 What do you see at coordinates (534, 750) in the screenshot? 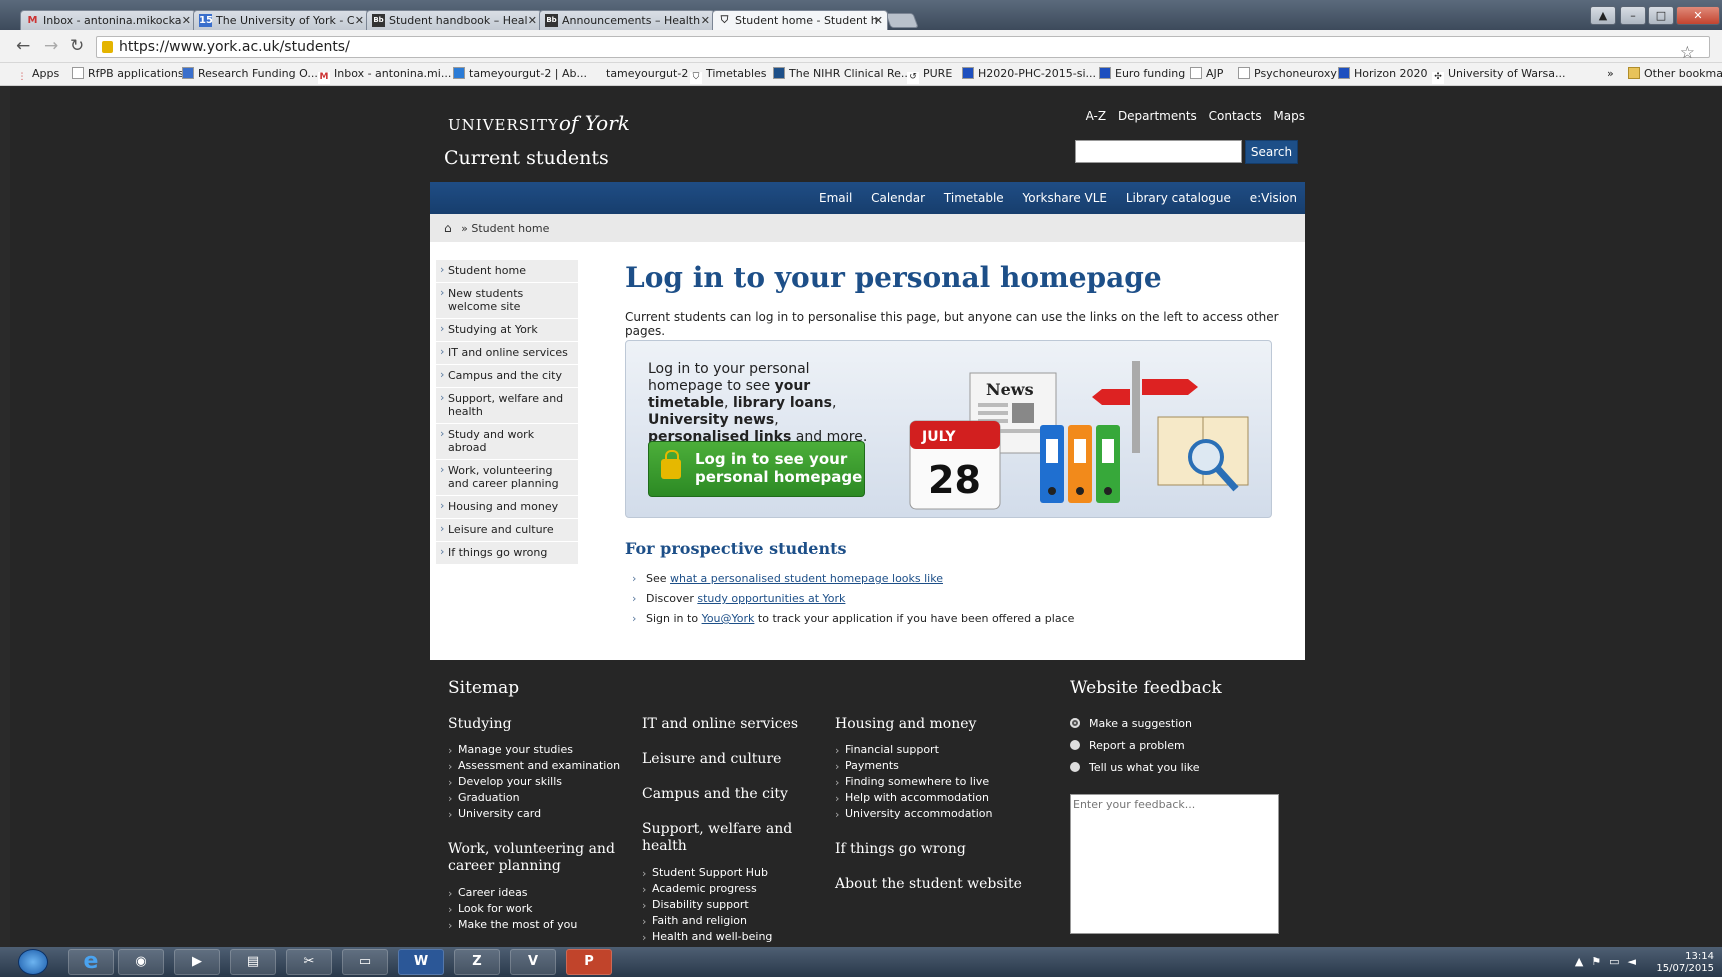
I see `footer-link: Manage your studies` at bounding box center [534, 750].